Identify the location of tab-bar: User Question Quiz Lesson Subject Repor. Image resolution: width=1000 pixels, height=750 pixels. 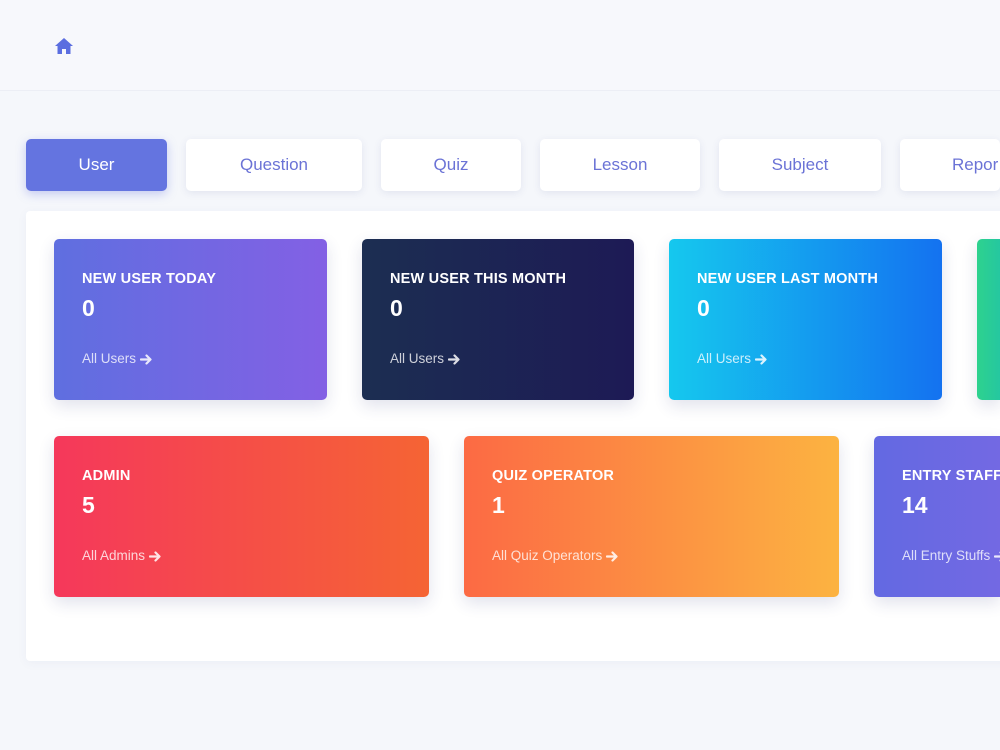
(500, 166).